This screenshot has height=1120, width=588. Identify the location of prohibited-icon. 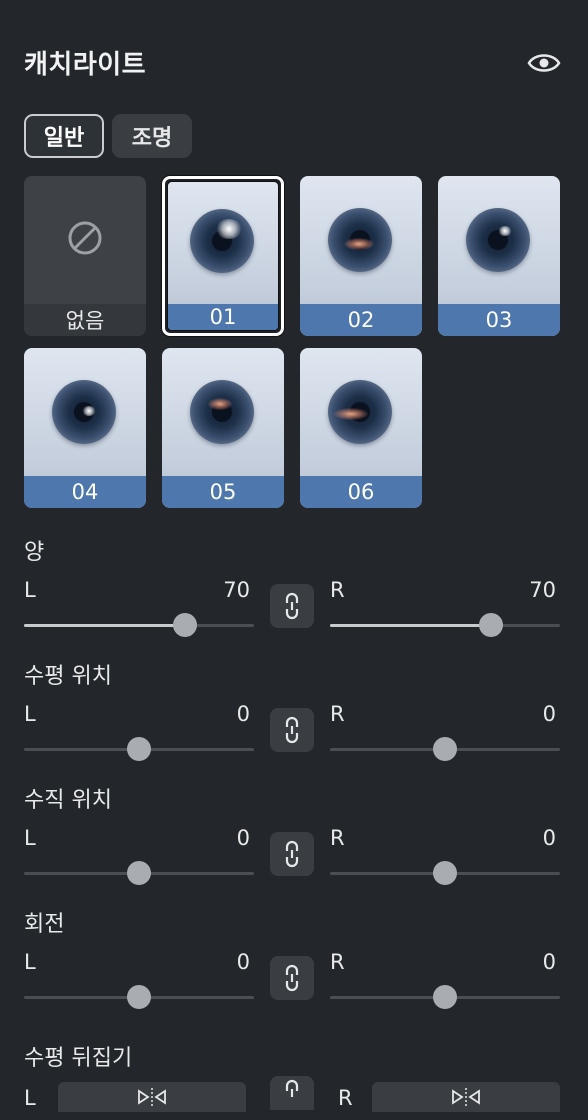
(85, 238).